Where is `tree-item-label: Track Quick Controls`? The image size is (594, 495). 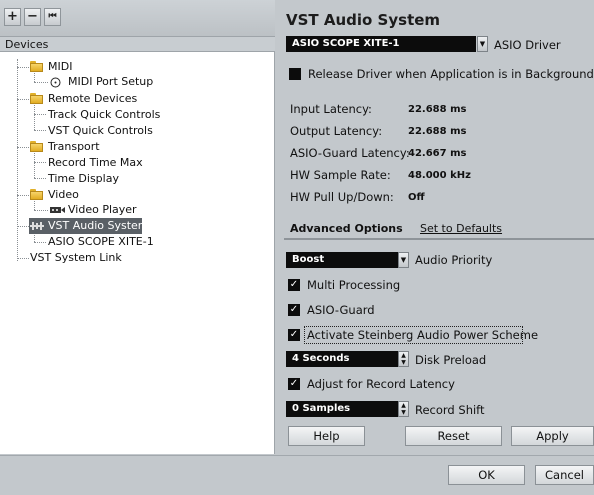
tree-item-label: Track Quick Controls is located at coordinates (104, 114).